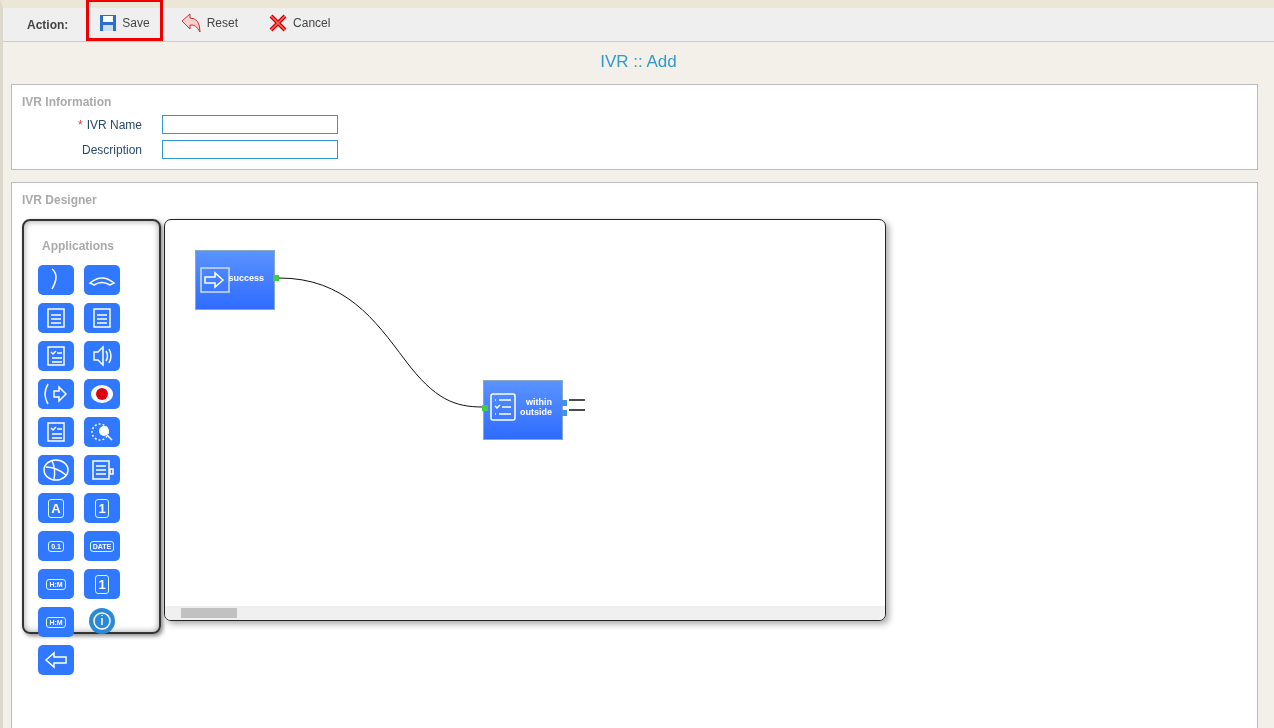 This screenshot has height=728, width=1274. I want to click on undo-arrow-icon, so click(190, 22).